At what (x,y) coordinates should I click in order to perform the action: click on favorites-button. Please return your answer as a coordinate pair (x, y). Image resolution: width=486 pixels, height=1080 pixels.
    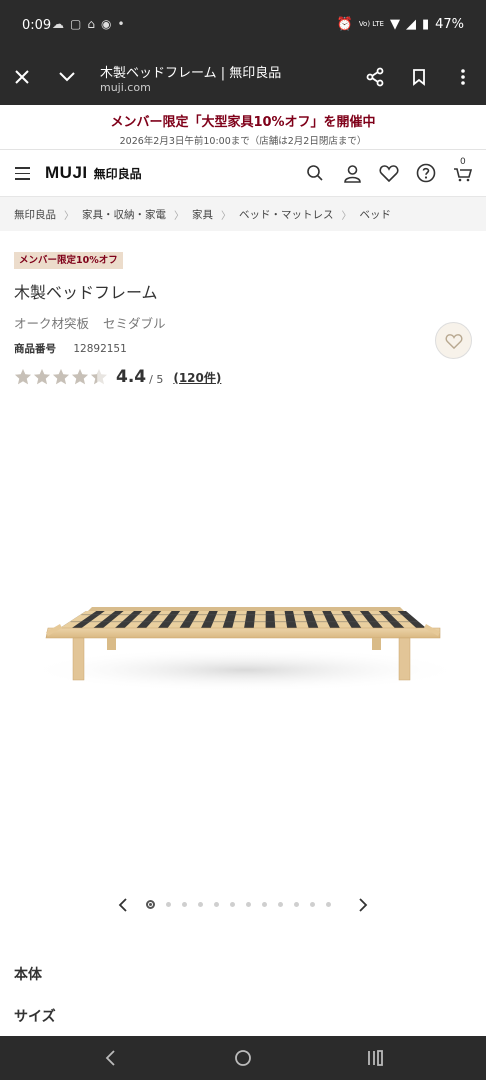
    Looking at the image, I should click on (389, 173).